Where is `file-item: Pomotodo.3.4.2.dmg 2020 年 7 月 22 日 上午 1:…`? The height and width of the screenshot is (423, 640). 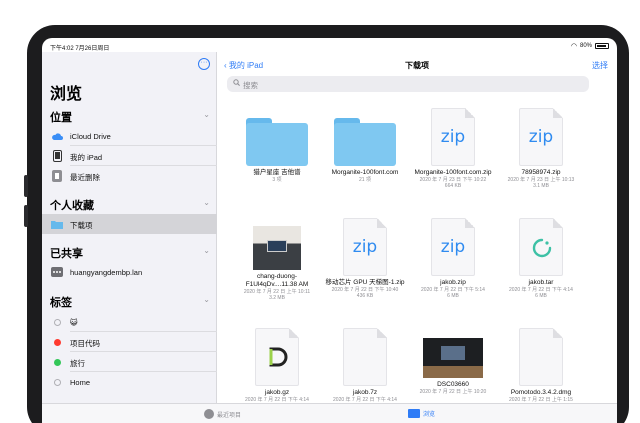 file-item: Pomotodo.3.4.2.dmg 2020 年 7 月 22 日 上午 1:… is located at coordinates (541, 365).